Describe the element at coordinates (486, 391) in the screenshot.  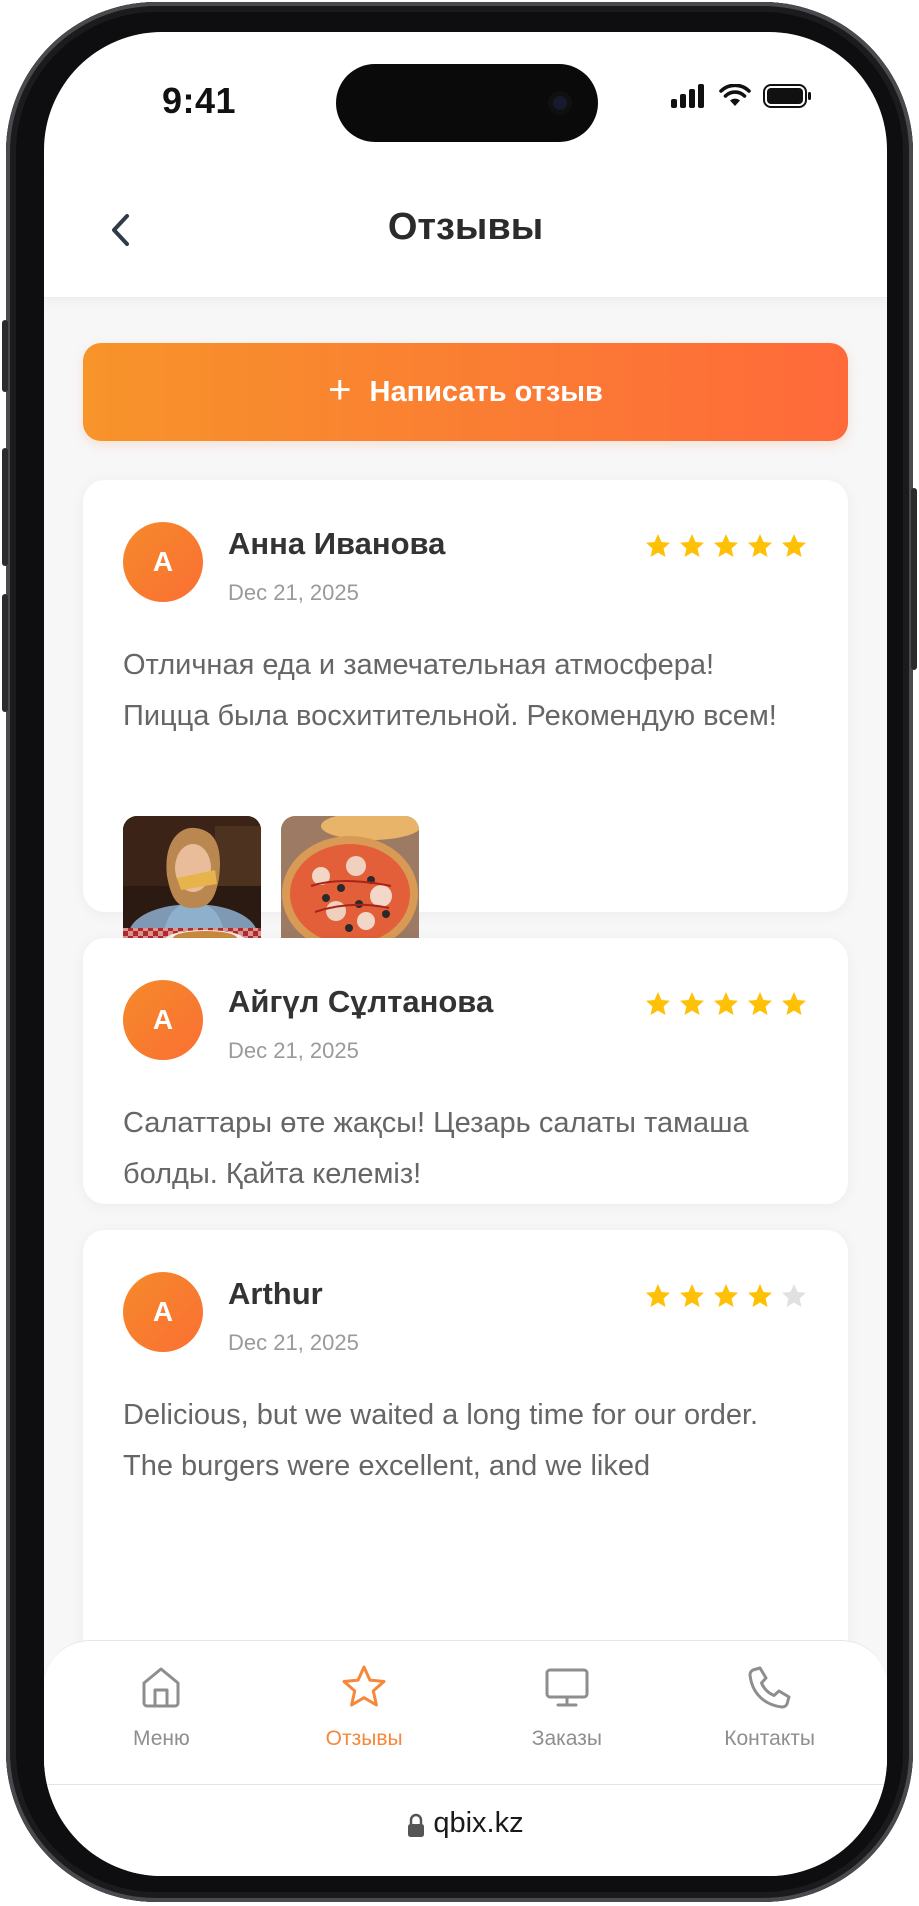
I see `write-review-label: Написать отзыв` at that location.